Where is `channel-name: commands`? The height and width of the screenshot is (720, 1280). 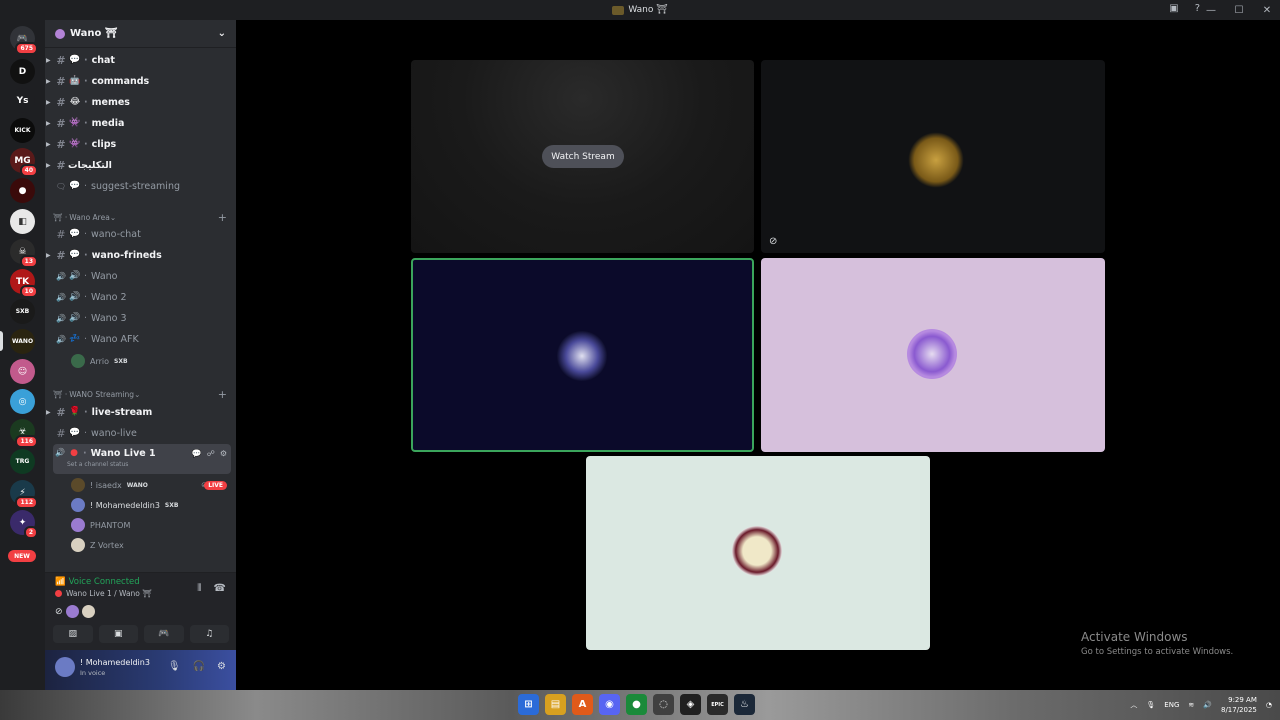
channel-name: commands is located at coordinates (120, 81).